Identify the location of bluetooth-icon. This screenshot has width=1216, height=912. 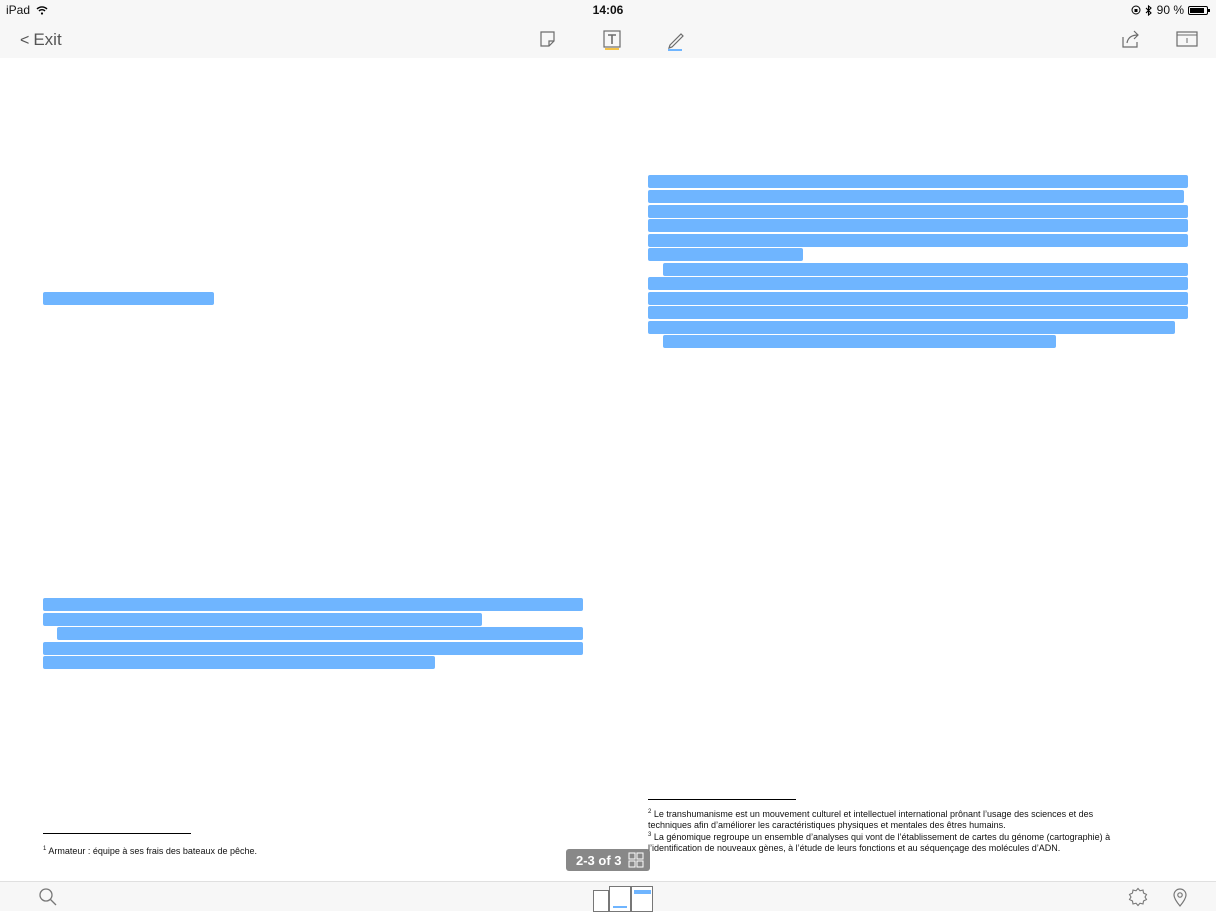
(1148, 10).